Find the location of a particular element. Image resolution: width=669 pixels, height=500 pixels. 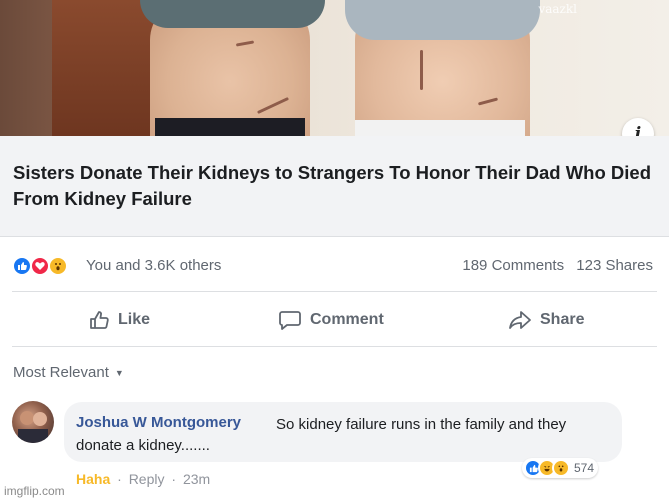

engagement-counts: 189 Comments 123 Shares is located at coordinates (553, 265).